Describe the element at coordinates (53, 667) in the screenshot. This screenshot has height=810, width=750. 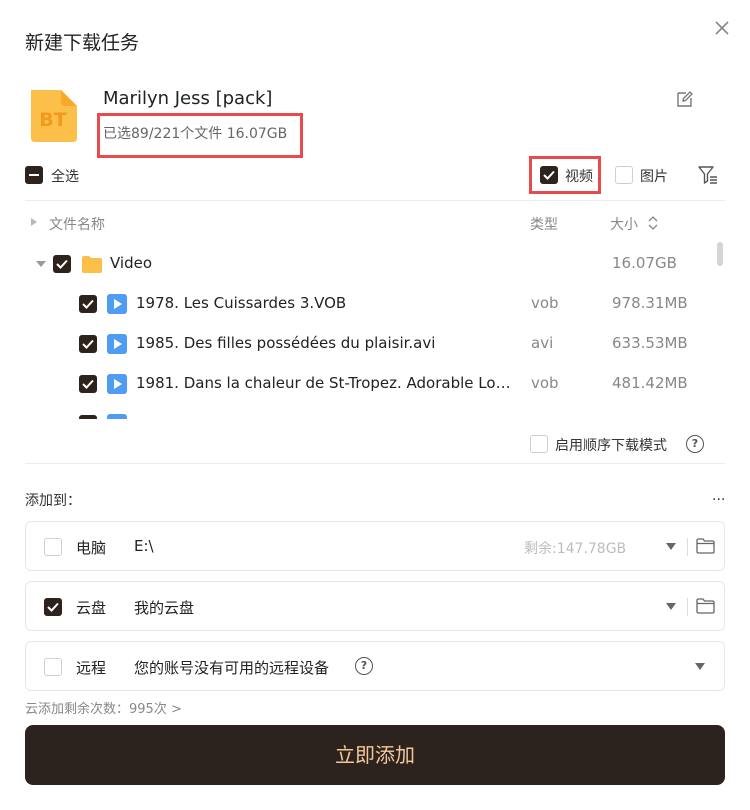
I see `destination-remote-checkbox` at that location.